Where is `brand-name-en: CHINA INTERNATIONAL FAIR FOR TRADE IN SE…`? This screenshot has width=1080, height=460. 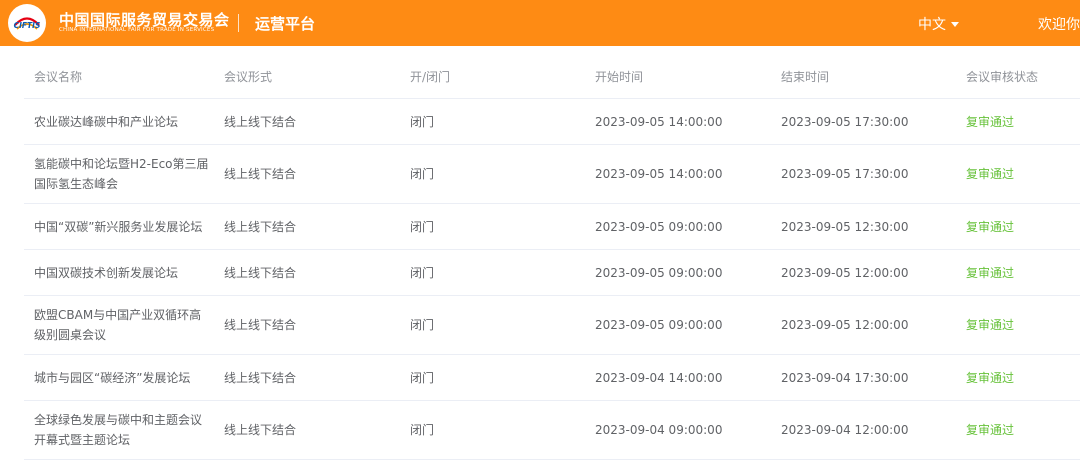
brand-name-en: CHINA INTERNATIONAL FAIR FOR TRADE IN SE… is located at coordinates (137, 30).